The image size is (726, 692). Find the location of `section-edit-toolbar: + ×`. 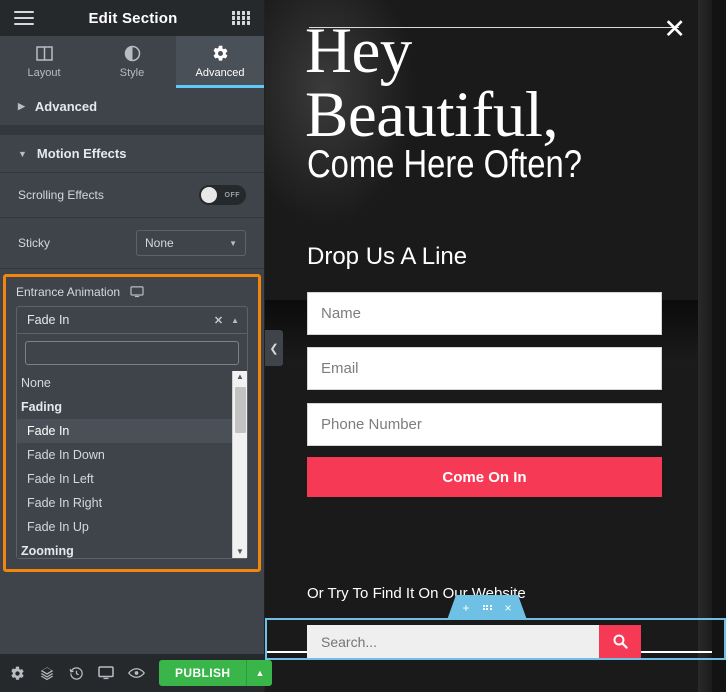

section-edit-toolbar: + × is located at coordinates (487, 607).